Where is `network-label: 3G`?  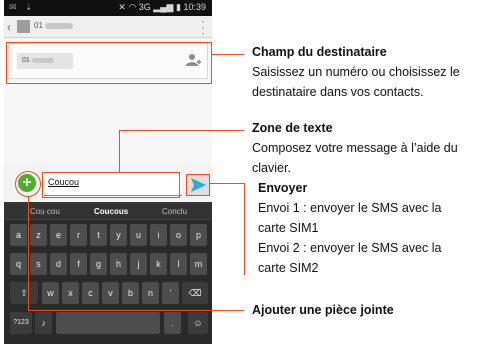
network-label: 3G is located at coordinates (144, 7).